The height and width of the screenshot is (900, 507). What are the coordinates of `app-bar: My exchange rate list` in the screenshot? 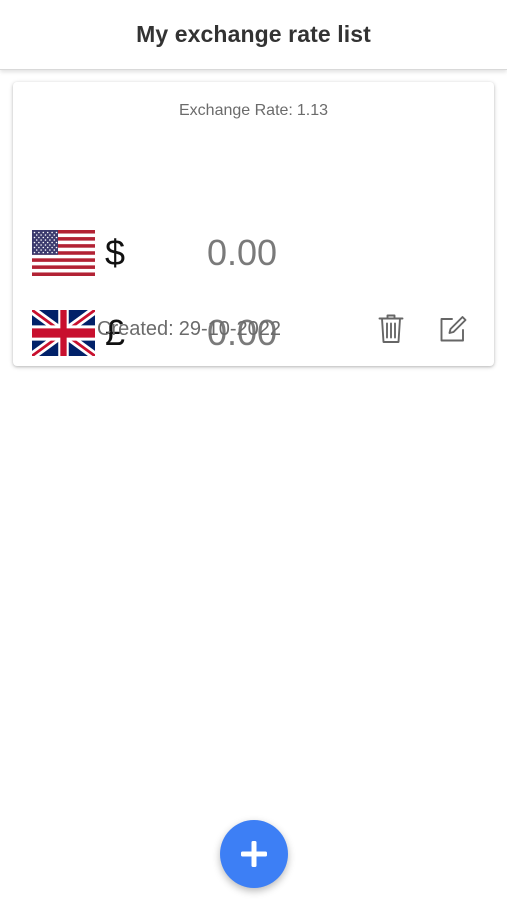 It's located at (253, 35).